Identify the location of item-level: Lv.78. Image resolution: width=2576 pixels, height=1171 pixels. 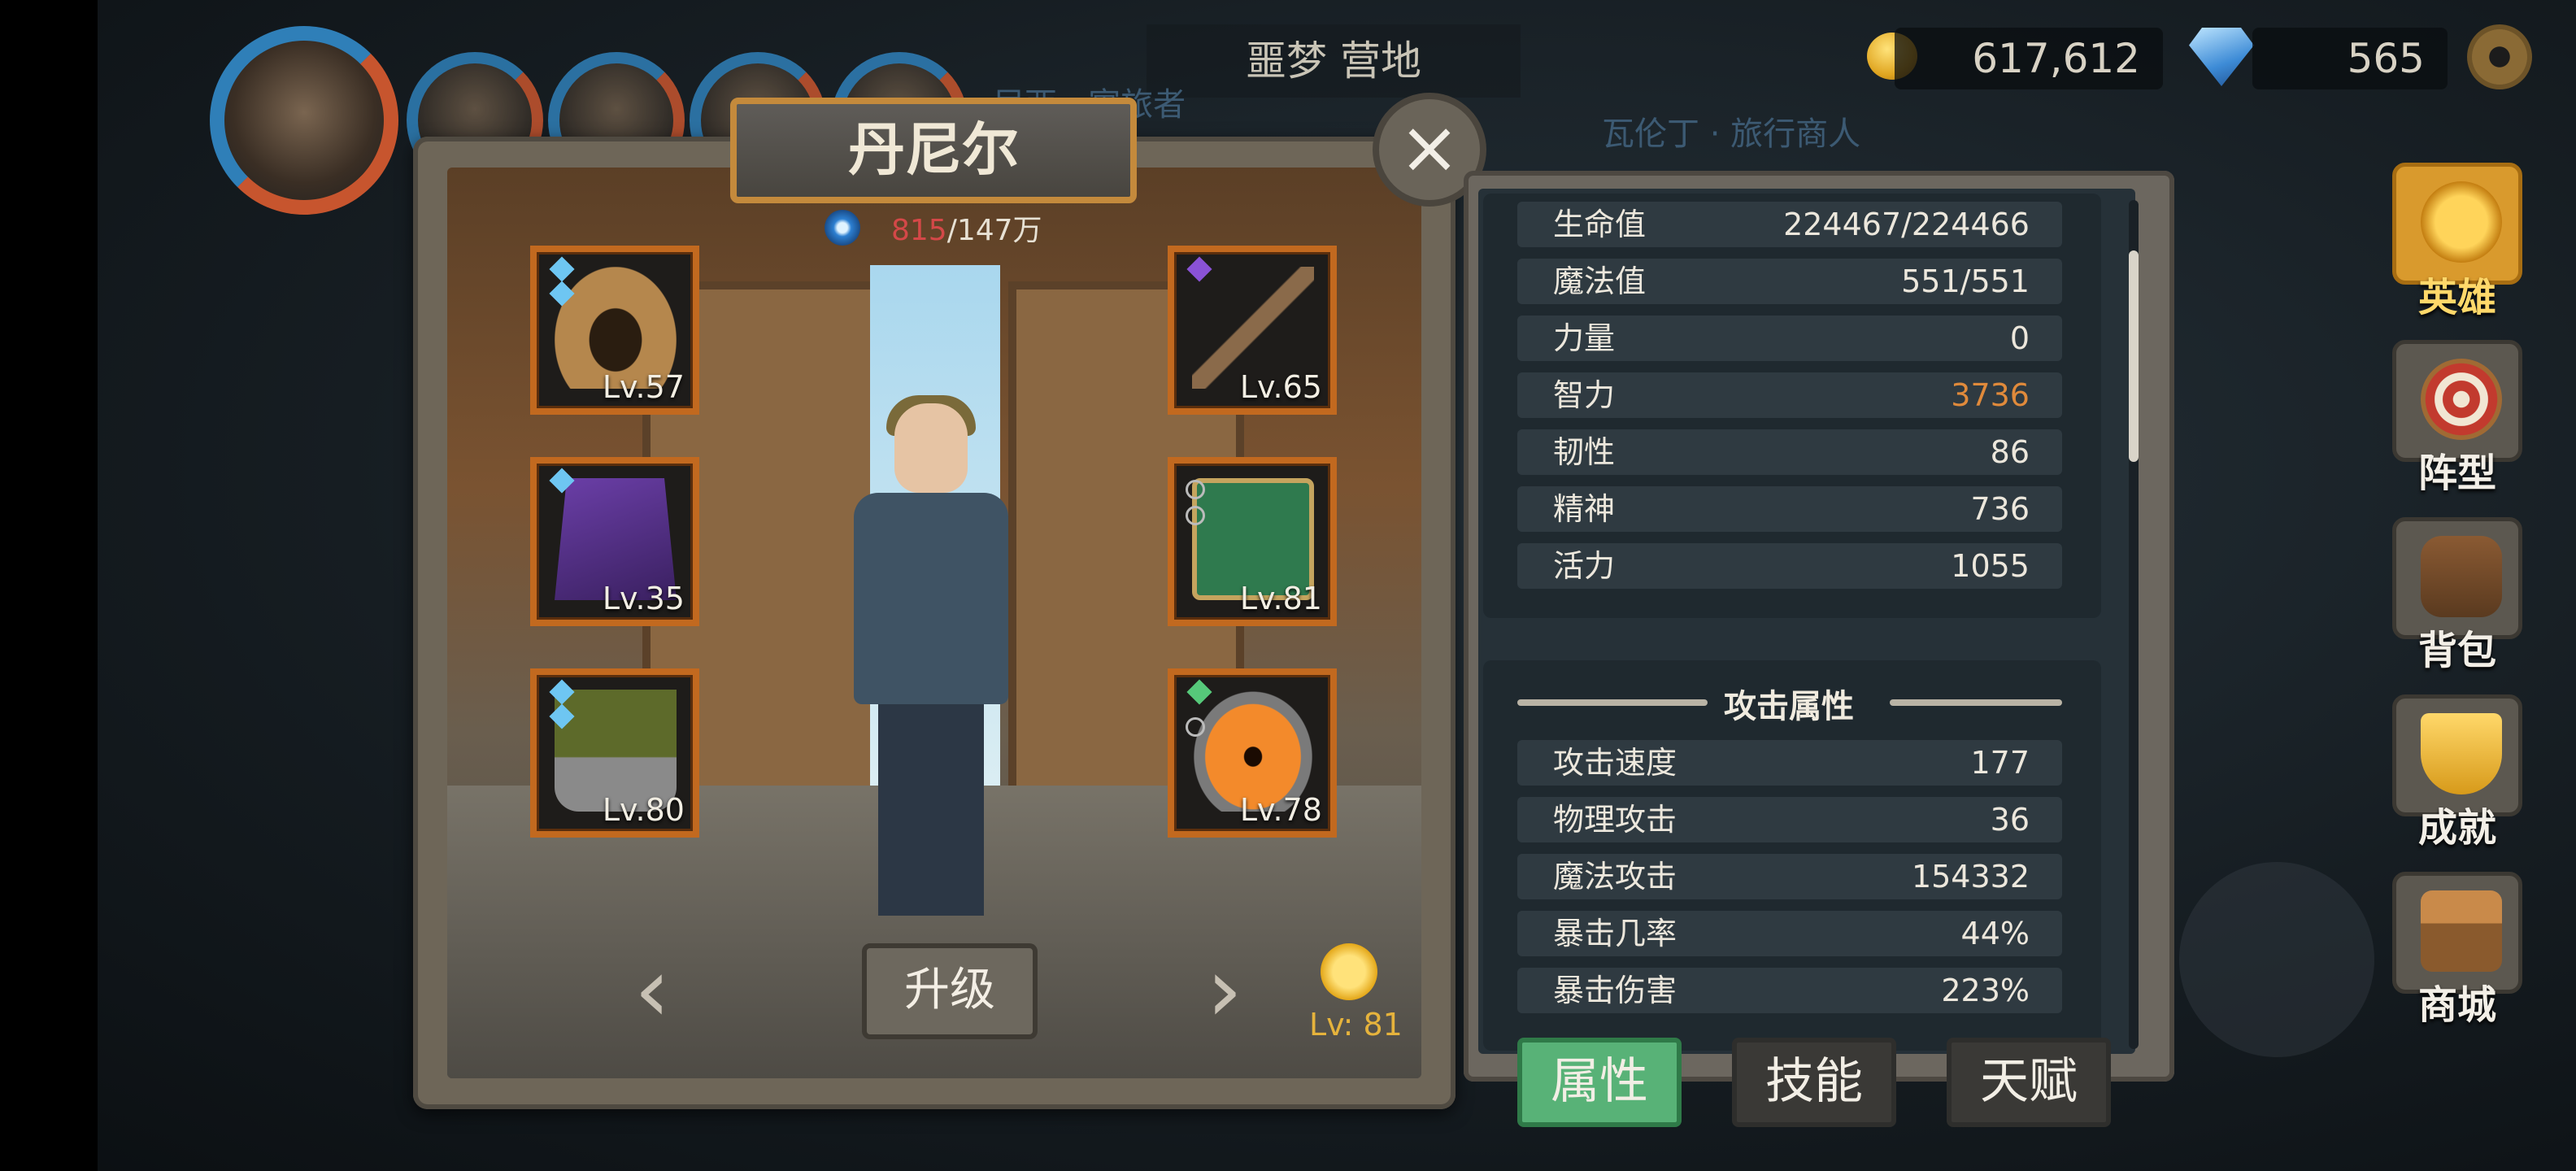
(1281, 810).